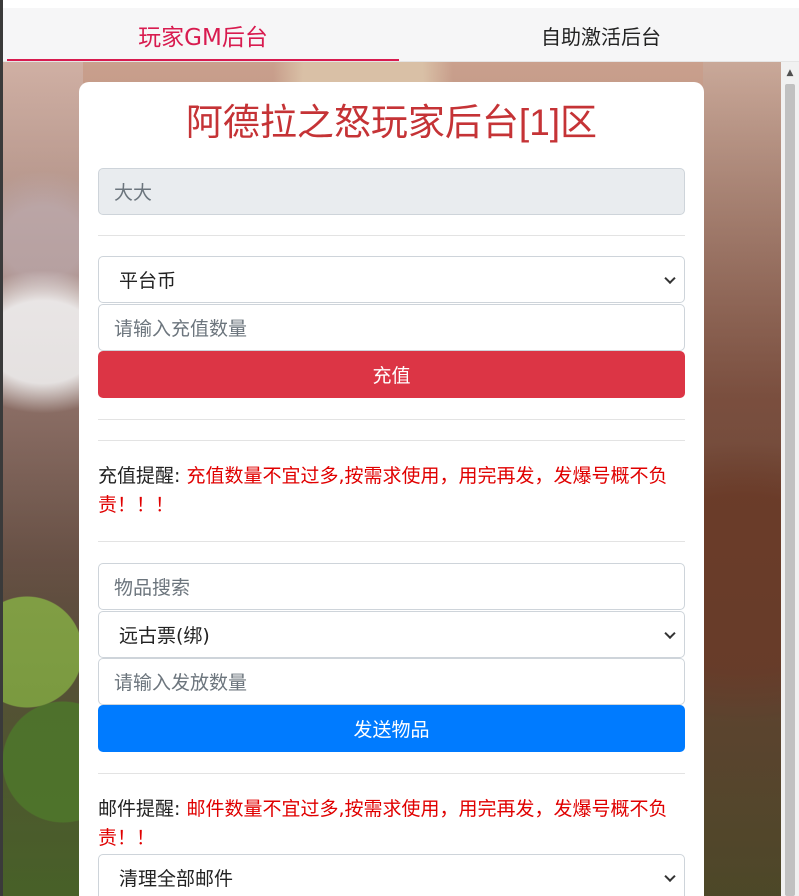  Describe the element at coordinates (391, 191) in the screenshot. I see `account-field: 大大` at that location.